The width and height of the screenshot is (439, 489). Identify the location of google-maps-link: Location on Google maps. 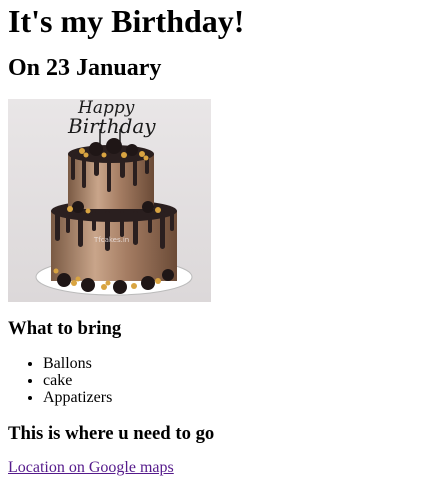
(91, 468).